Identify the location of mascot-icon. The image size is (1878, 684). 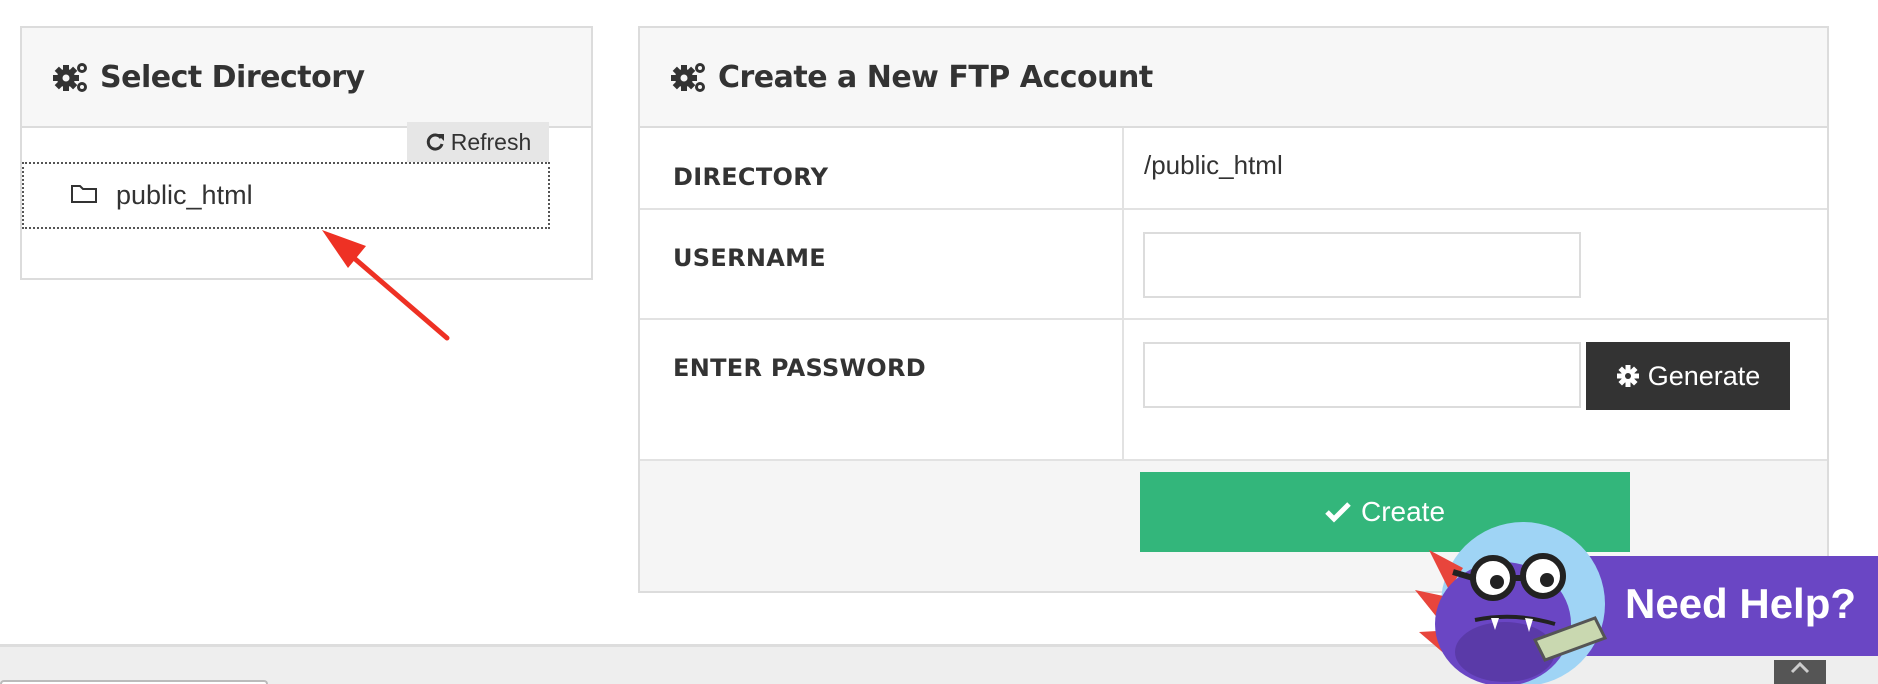
(1511, 603).